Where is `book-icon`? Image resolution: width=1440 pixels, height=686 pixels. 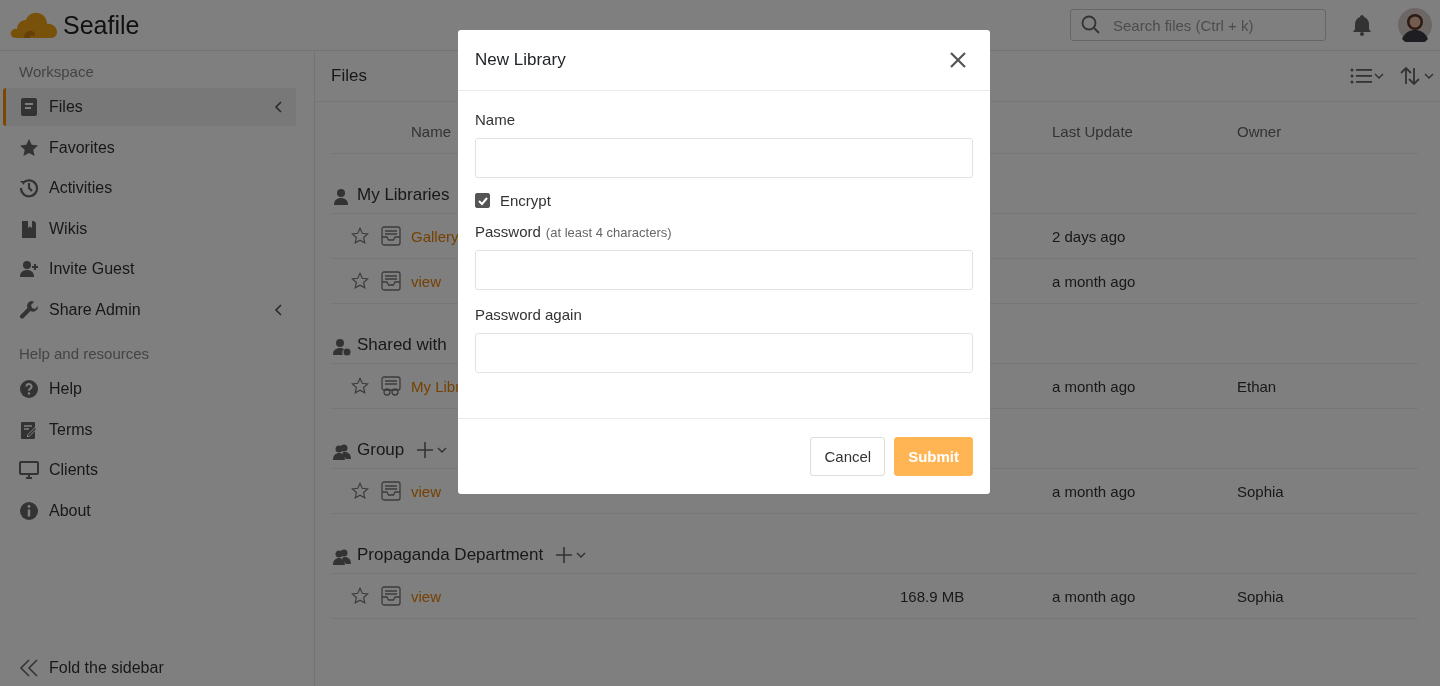 book-icon is located at coordinates (29, 228).